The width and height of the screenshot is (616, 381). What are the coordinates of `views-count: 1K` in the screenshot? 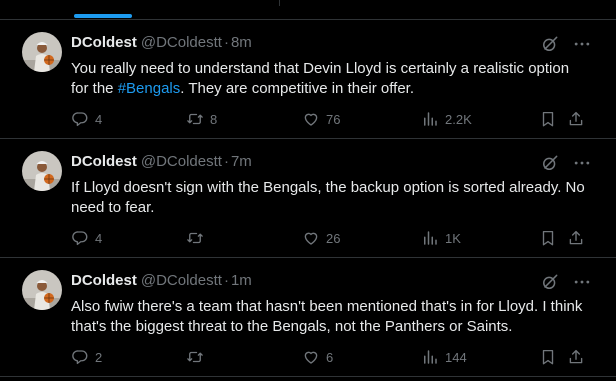 It's located at (453, 238).